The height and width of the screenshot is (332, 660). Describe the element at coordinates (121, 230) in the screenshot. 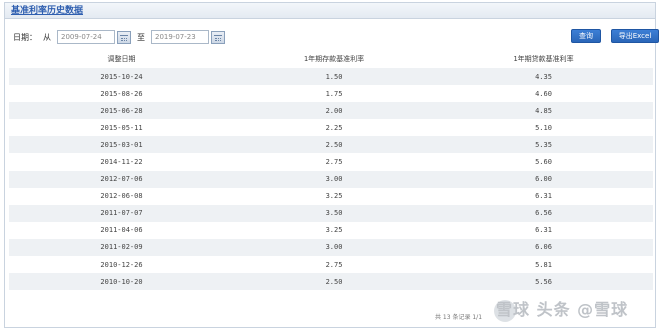

I see `date-cell: 2011-04-06` at that location.